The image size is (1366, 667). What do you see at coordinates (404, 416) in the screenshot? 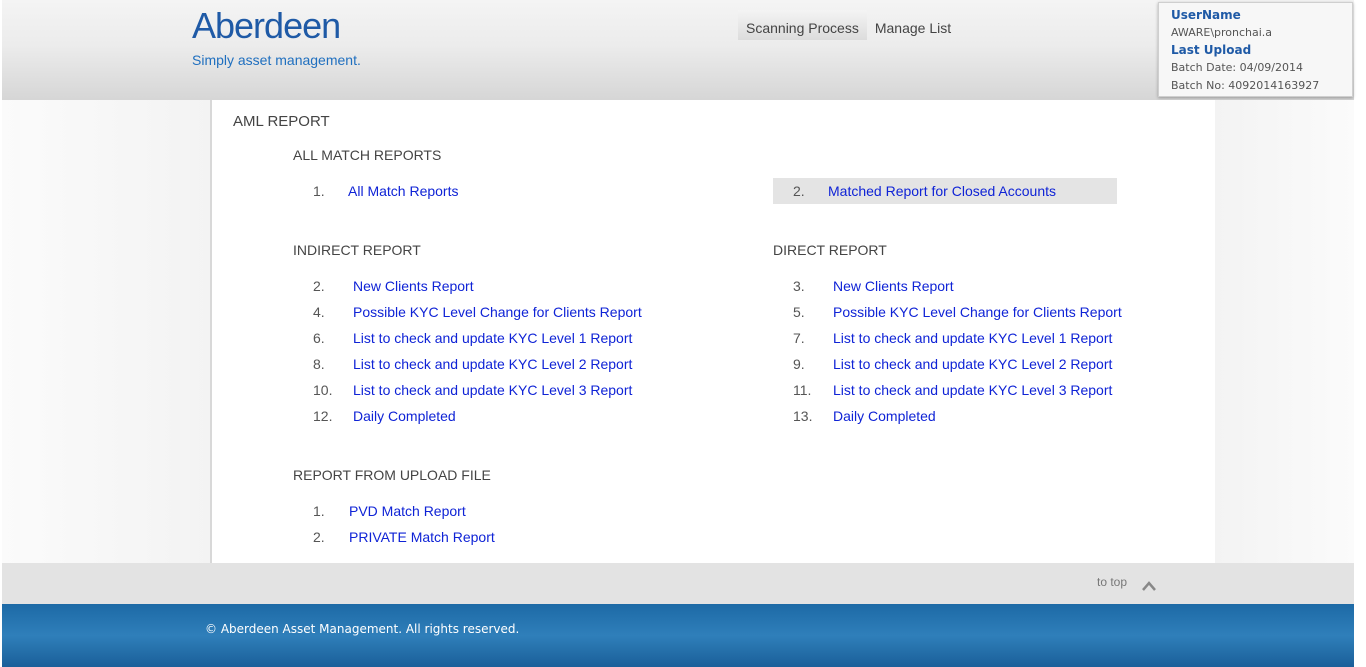
I see `link-indirect-daily-completed: Daily Completed` at bounding box center [404, 416].